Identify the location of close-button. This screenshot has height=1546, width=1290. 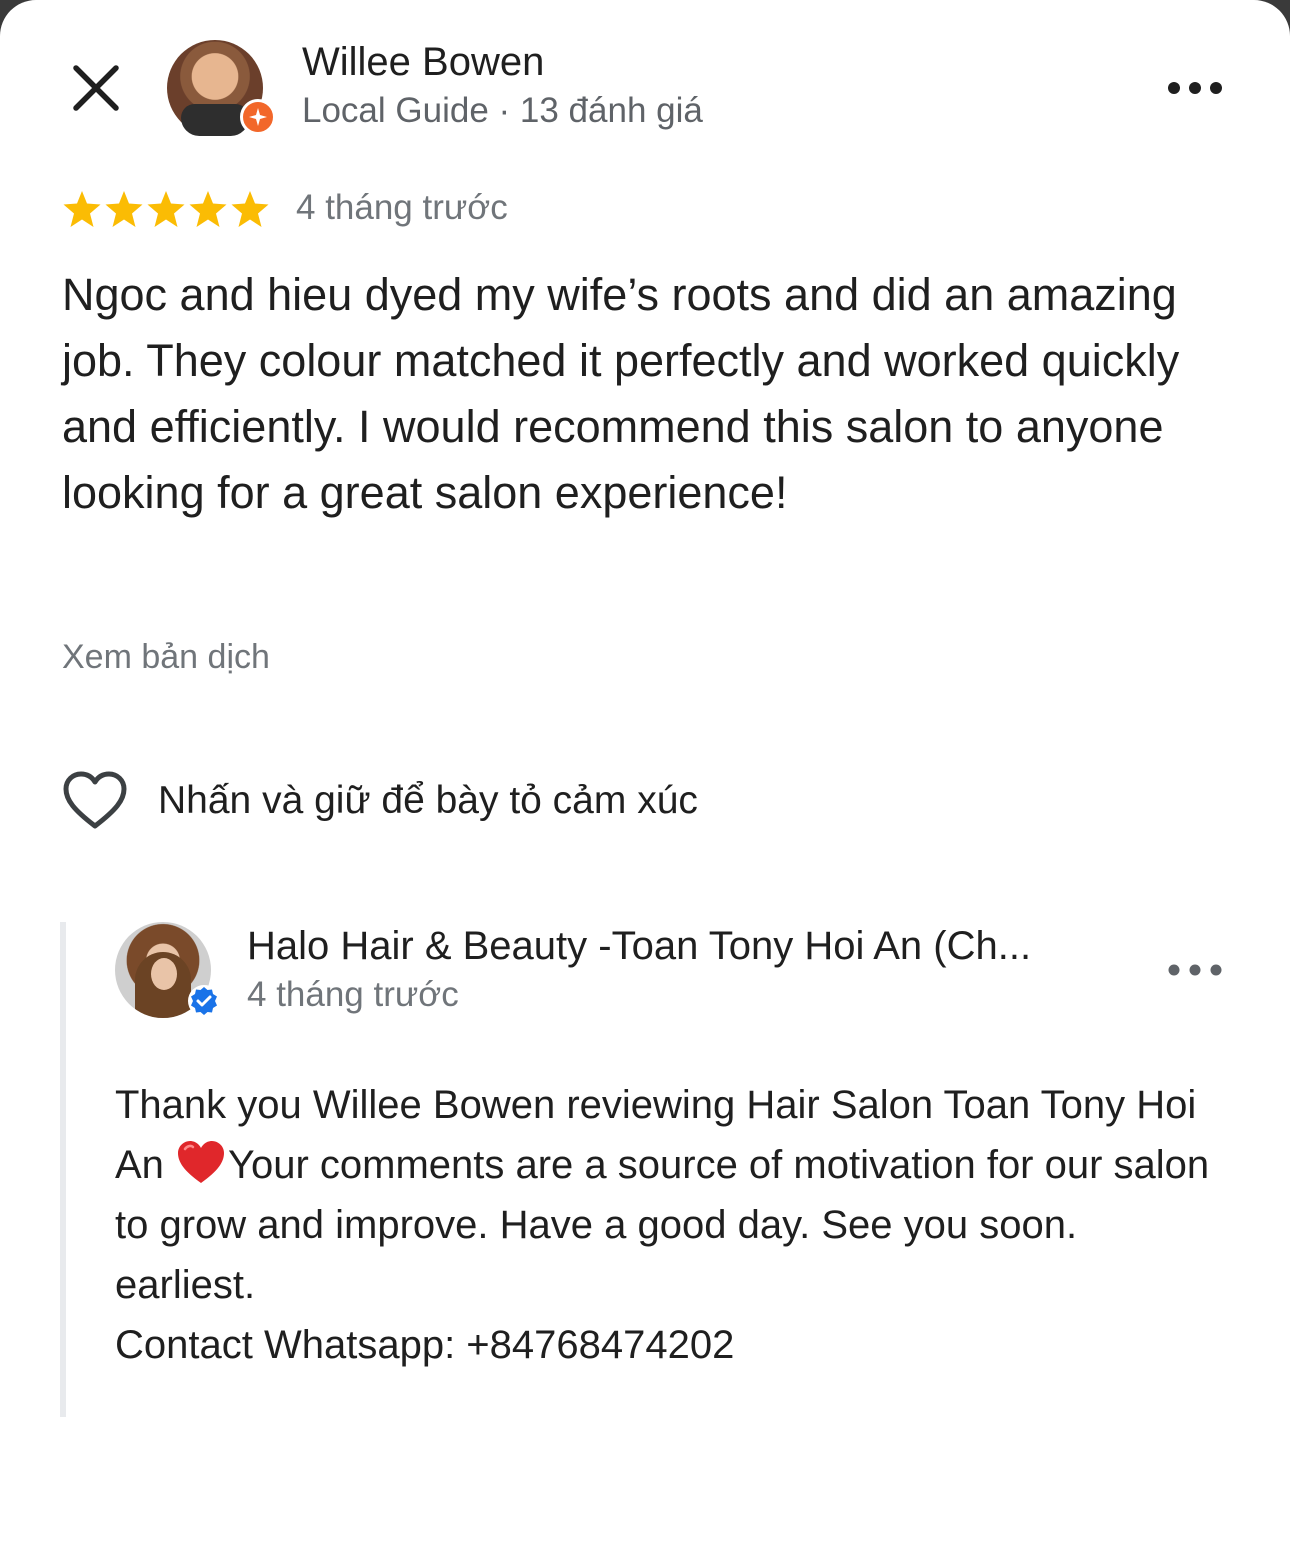
(96, 88).